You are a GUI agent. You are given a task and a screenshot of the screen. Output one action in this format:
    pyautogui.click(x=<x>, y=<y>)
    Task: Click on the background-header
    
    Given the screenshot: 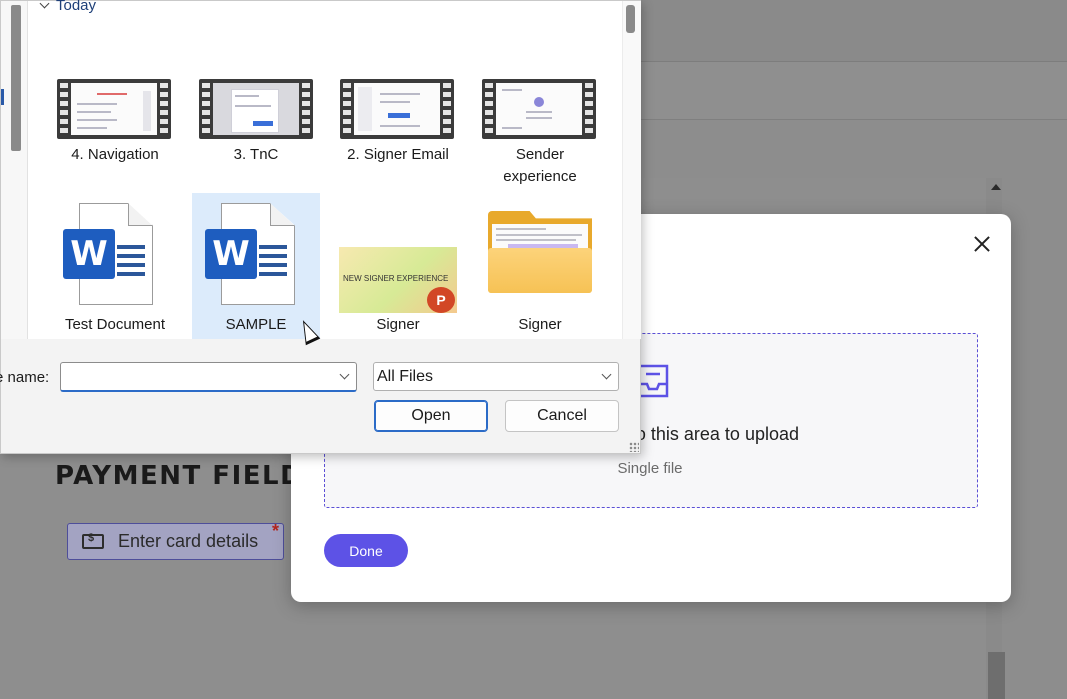 What is the action you would take?
    pyautogui.click(x=853, y=31)
    